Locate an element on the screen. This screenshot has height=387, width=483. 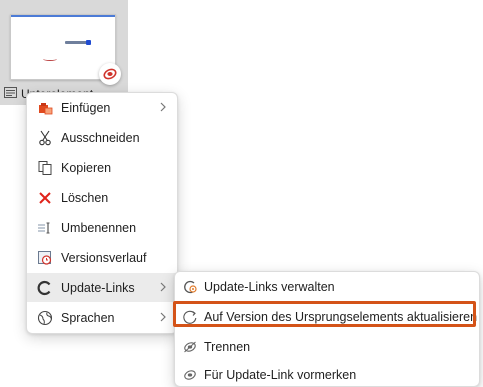
submenu-item-trennen: Trennen is located at coordinates (327, 346).